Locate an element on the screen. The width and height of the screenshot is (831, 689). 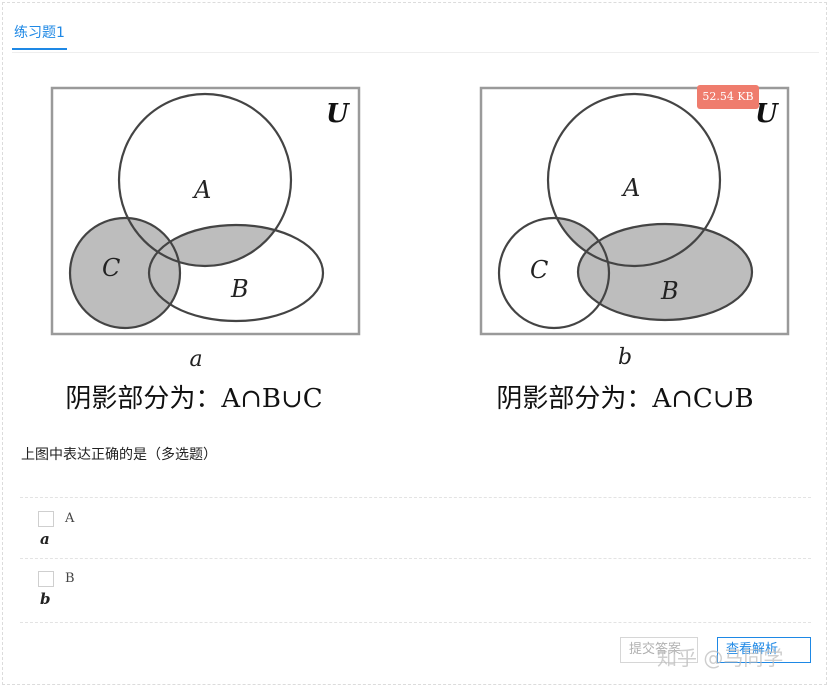
view-solution-button: 查看解析 is located at coordinates (764, 650).